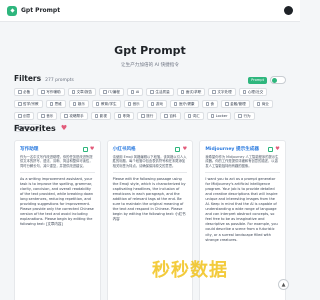  Describe the element at coordinates (55, 104) in the screenshot. I see `filter-tag: 思维` at that location.